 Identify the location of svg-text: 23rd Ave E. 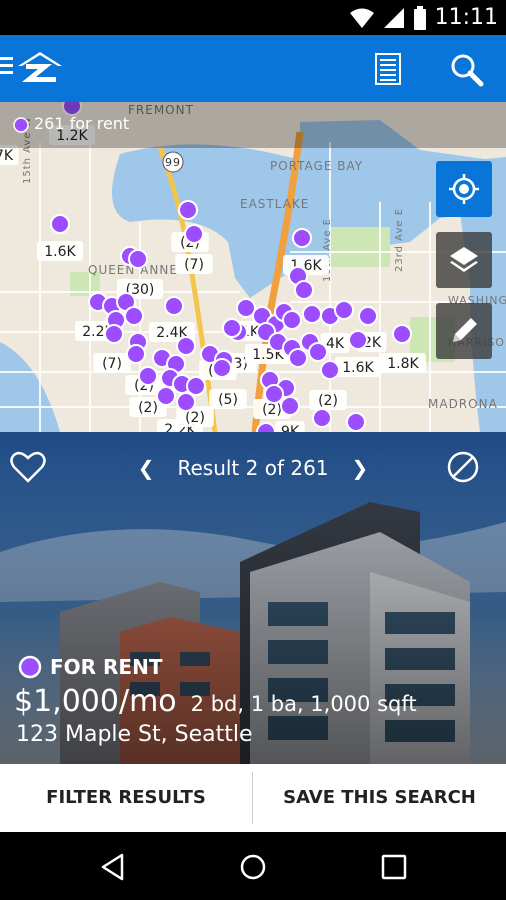
(399, 240).